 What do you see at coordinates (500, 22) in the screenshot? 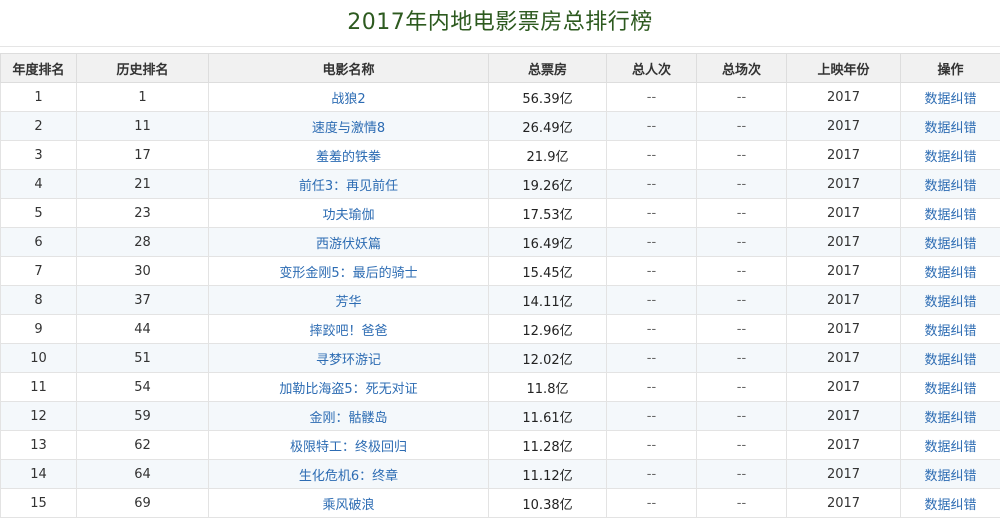
I see `page-title: 2017年内地电影票房总排行榜` at bounding box center [500, 22].